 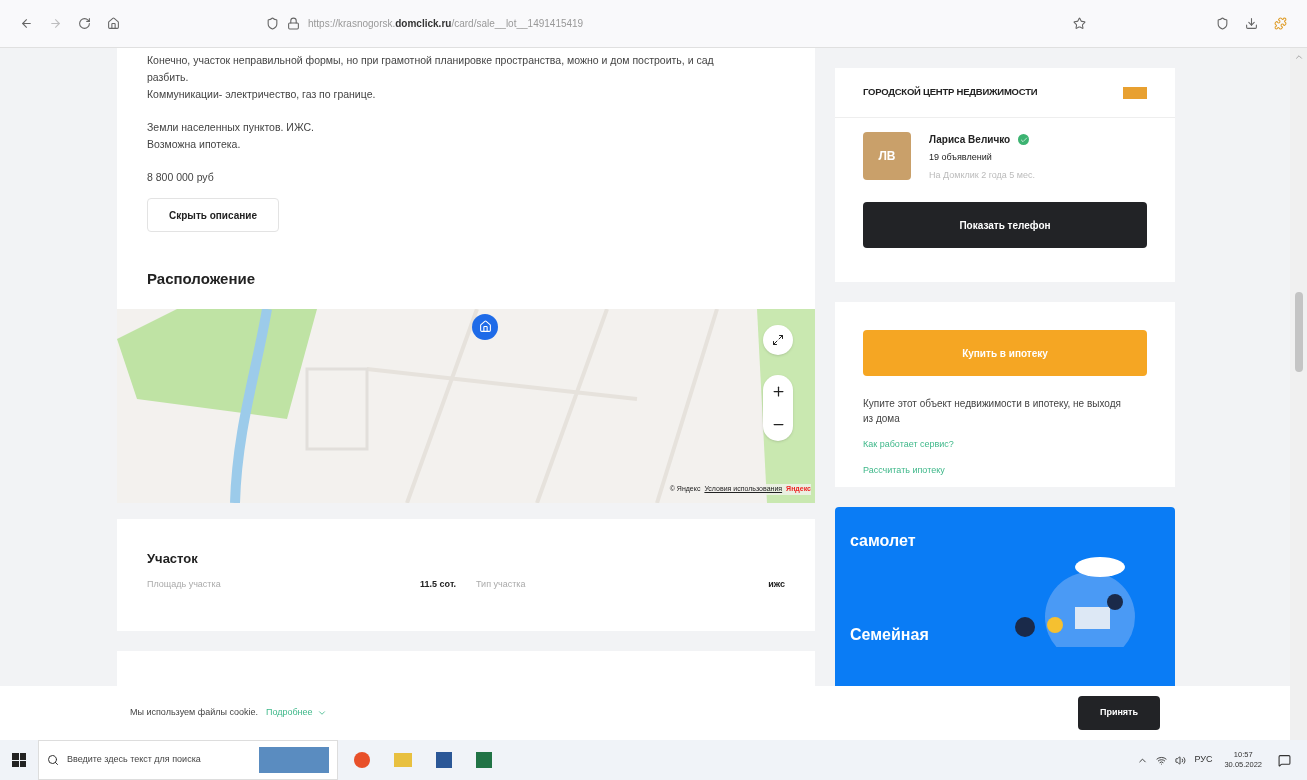 What do you see at coordinates (446, 24) in the screenshot?
I see `url-text: https://krasnogorsk.domclick.ru/card/sale__lot__1491415419` at bounding box center [446, 24].